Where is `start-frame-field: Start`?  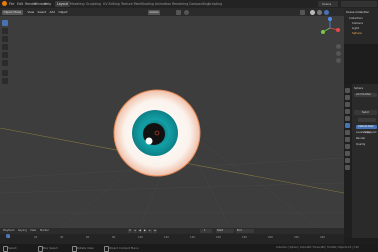
start-frame-field: Start is located at coordinates (225, 231).